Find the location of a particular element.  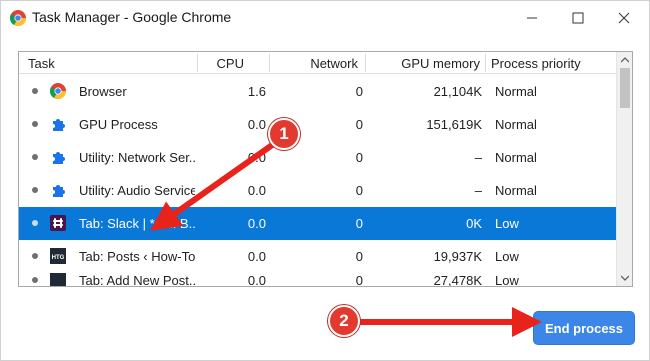

table-row: Utility: Network Ser... 0.0 0 – Normal is located at coordinates (317, 157).